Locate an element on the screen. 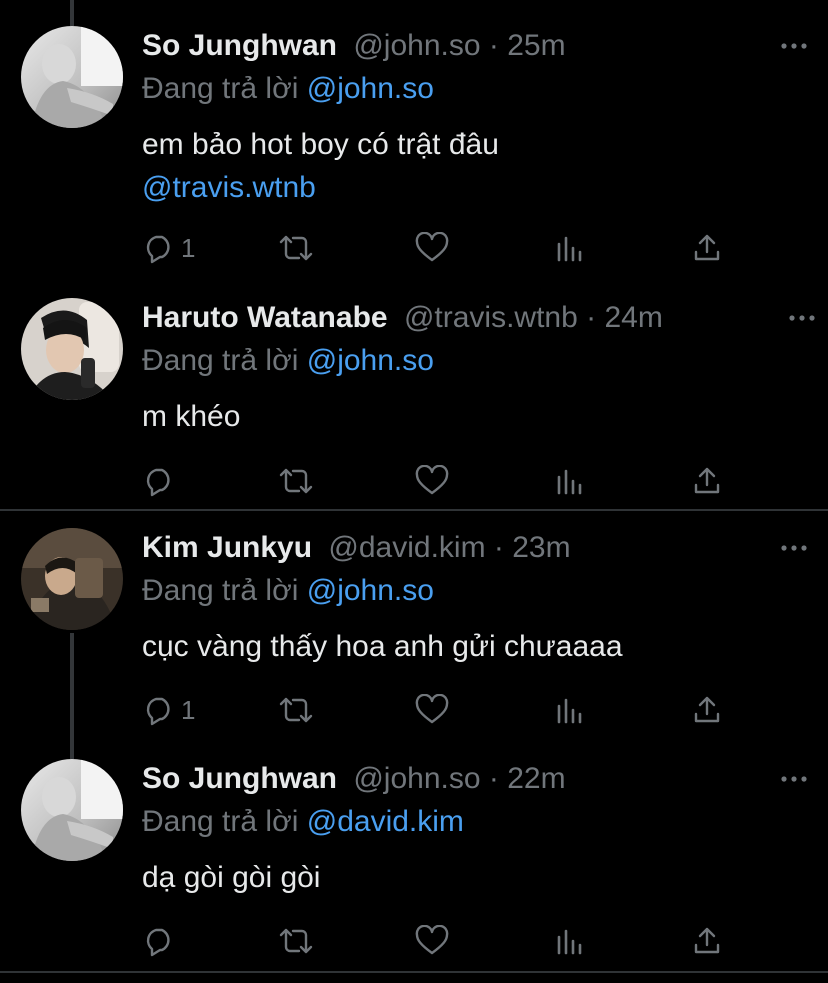 This screenshot has height=983, width=828. tweet-text-line: cục vàng thấy hoa anh gửi chưaaaa is located at coordinates (382, 646).